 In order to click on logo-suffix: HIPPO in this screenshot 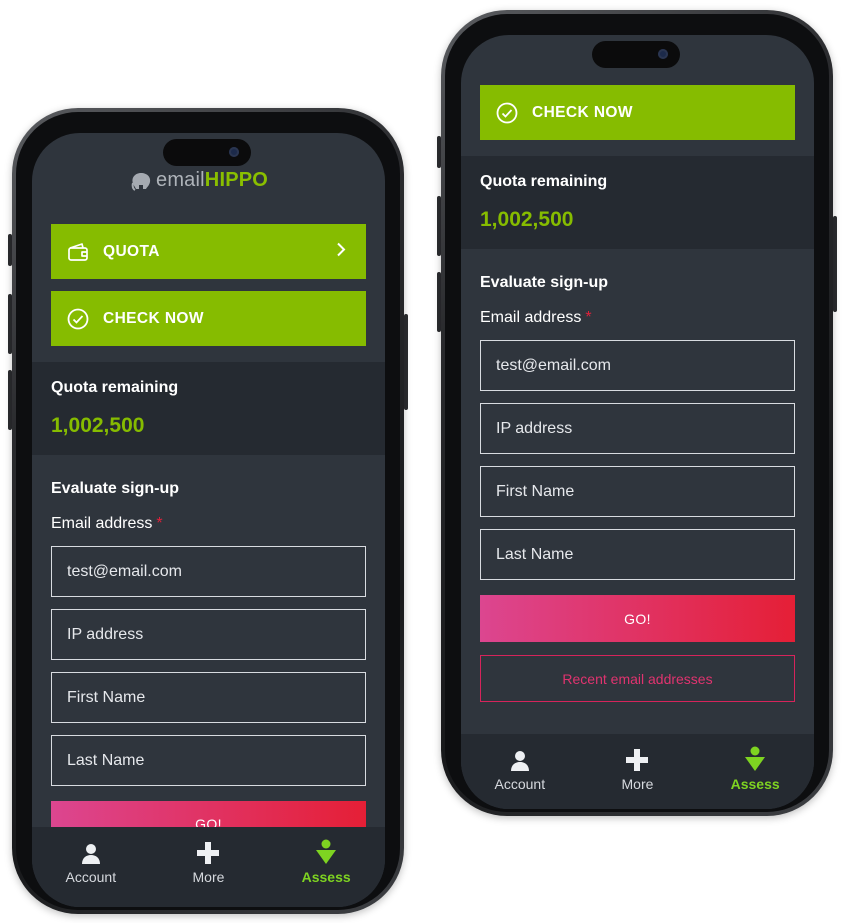, I will do `click(236, 180)`.